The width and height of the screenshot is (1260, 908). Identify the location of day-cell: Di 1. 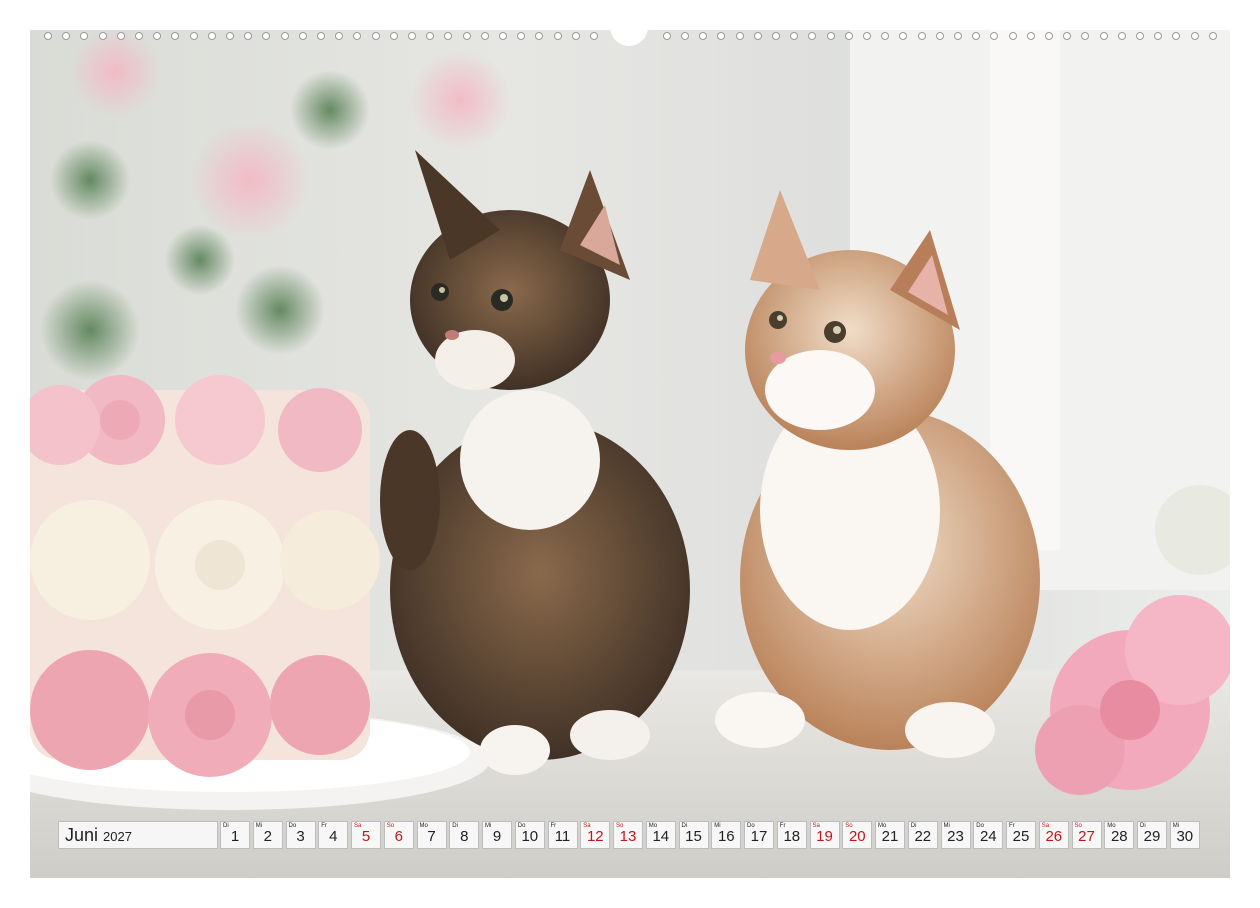
(235, 835).